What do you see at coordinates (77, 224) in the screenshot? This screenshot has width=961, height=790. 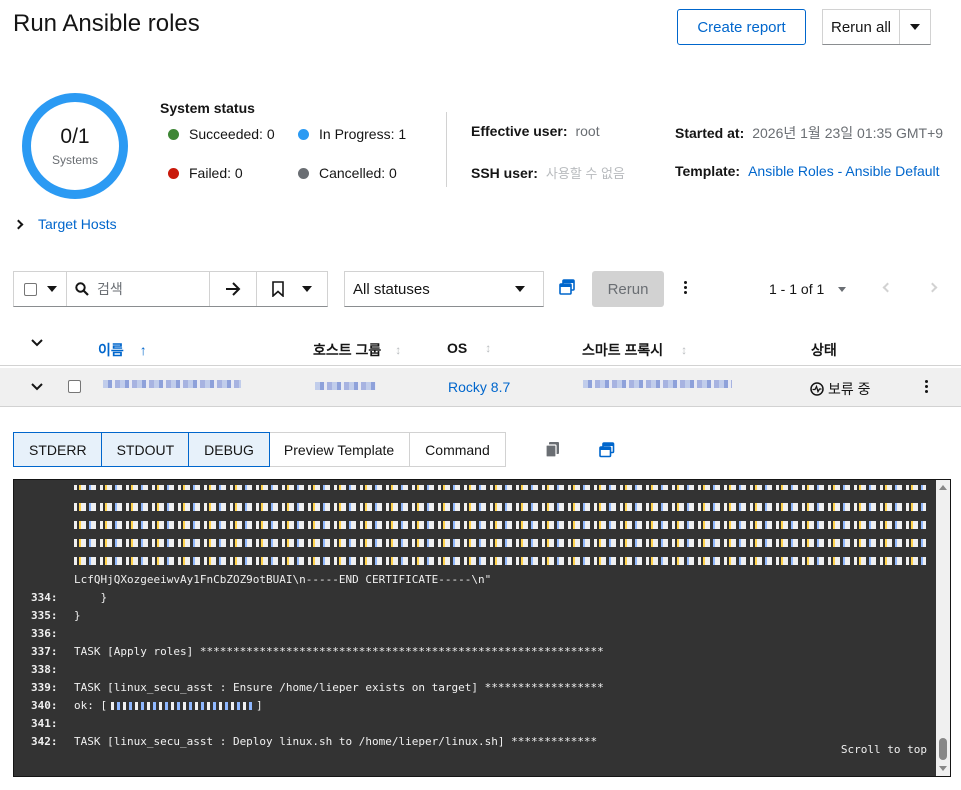 I see `target-hosts-label: Target Hosts` at bounding box center [77, 224].